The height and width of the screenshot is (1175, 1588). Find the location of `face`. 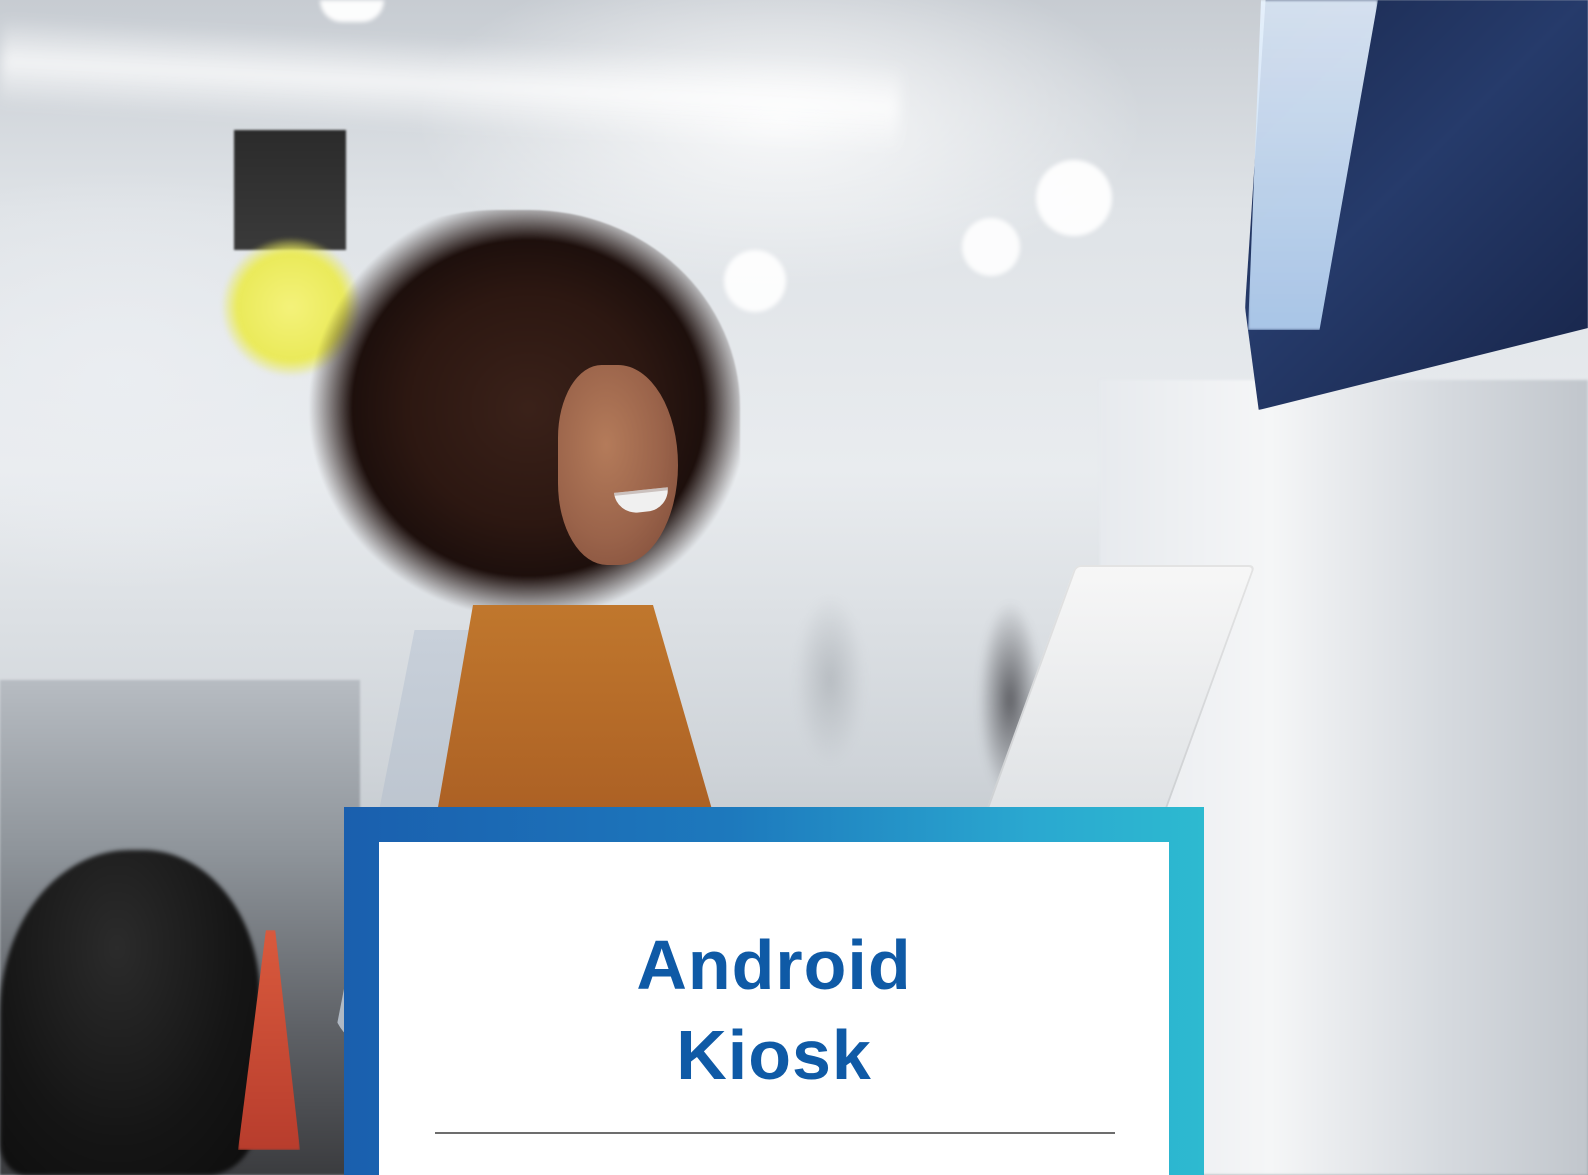

face is located at coordinates (618, 465).